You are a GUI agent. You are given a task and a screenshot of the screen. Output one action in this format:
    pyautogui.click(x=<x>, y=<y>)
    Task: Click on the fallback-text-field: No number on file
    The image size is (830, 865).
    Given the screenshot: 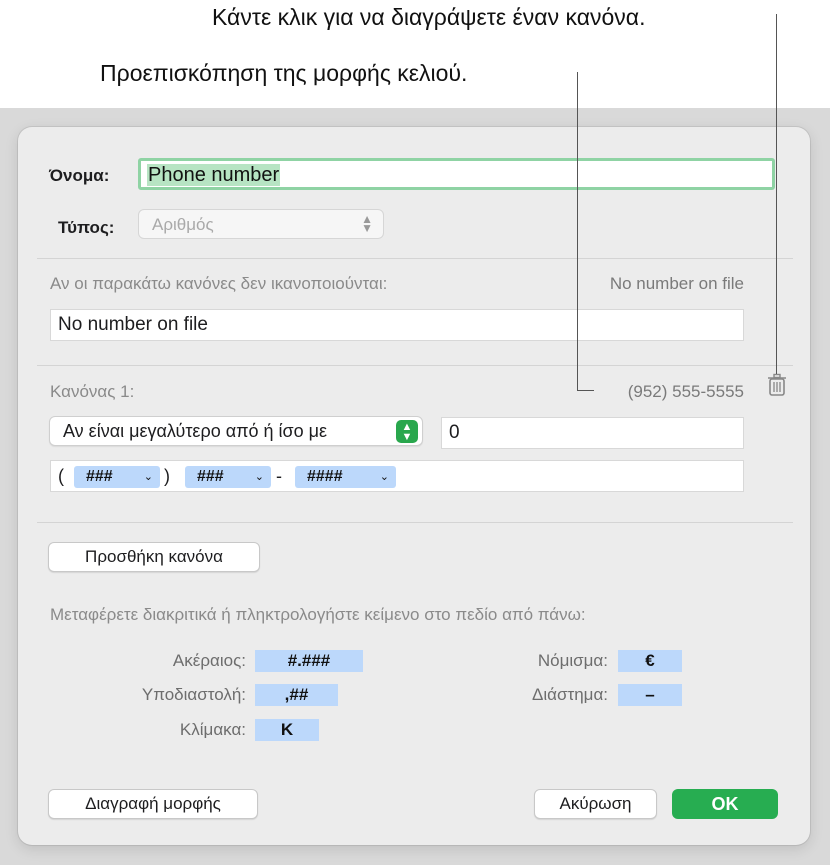 What is the action you would take?
    pyautogui.click(x=397, y=325)
    